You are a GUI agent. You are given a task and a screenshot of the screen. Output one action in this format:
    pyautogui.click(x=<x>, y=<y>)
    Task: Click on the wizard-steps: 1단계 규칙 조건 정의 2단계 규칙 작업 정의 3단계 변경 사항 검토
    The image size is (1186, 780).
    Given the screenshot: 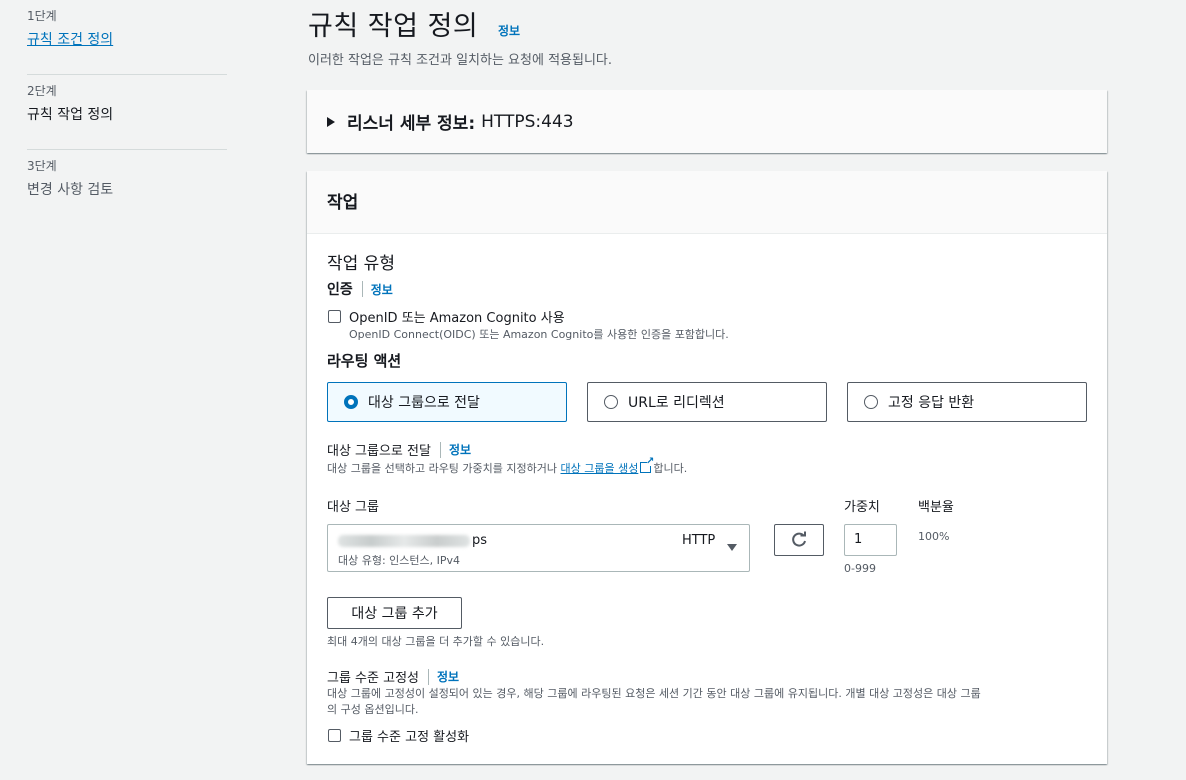 What is the action you would take?
    pyautogui.click(x=127, y=112)
    